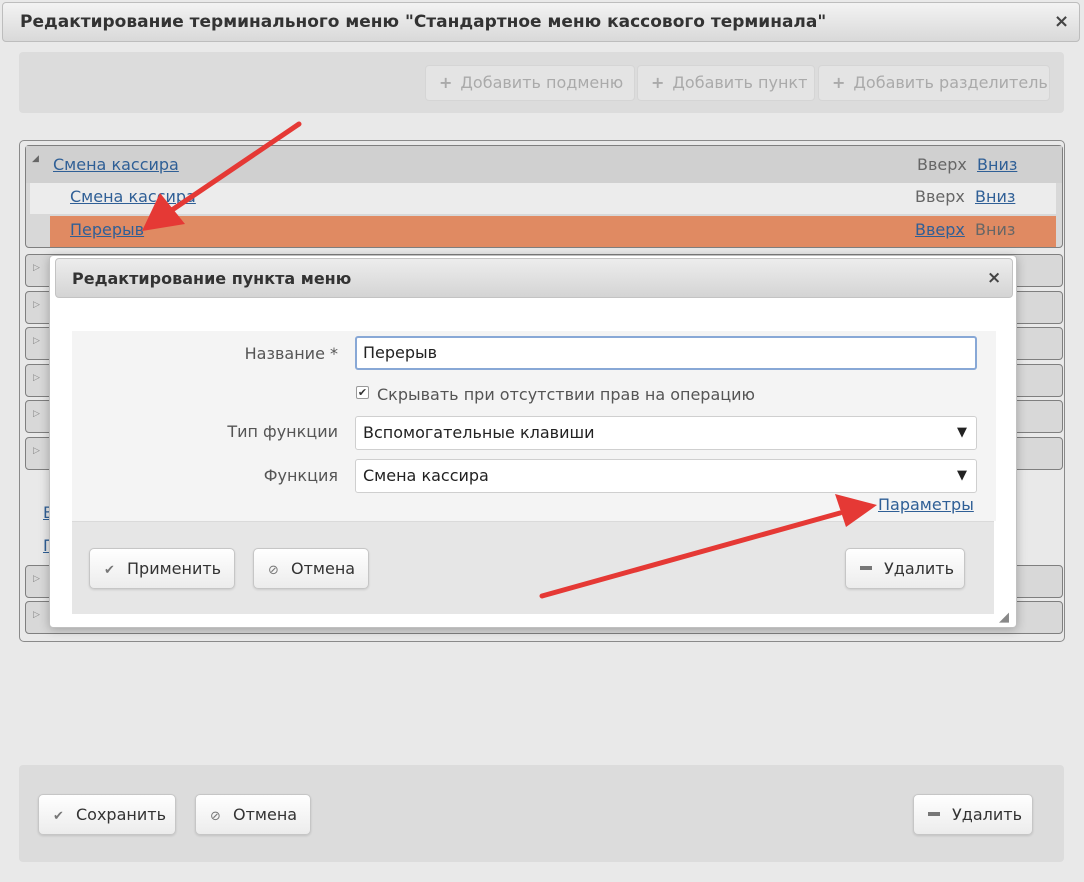  I want to click on cancel-button: ⊘ Отмена, so click(253, 814).